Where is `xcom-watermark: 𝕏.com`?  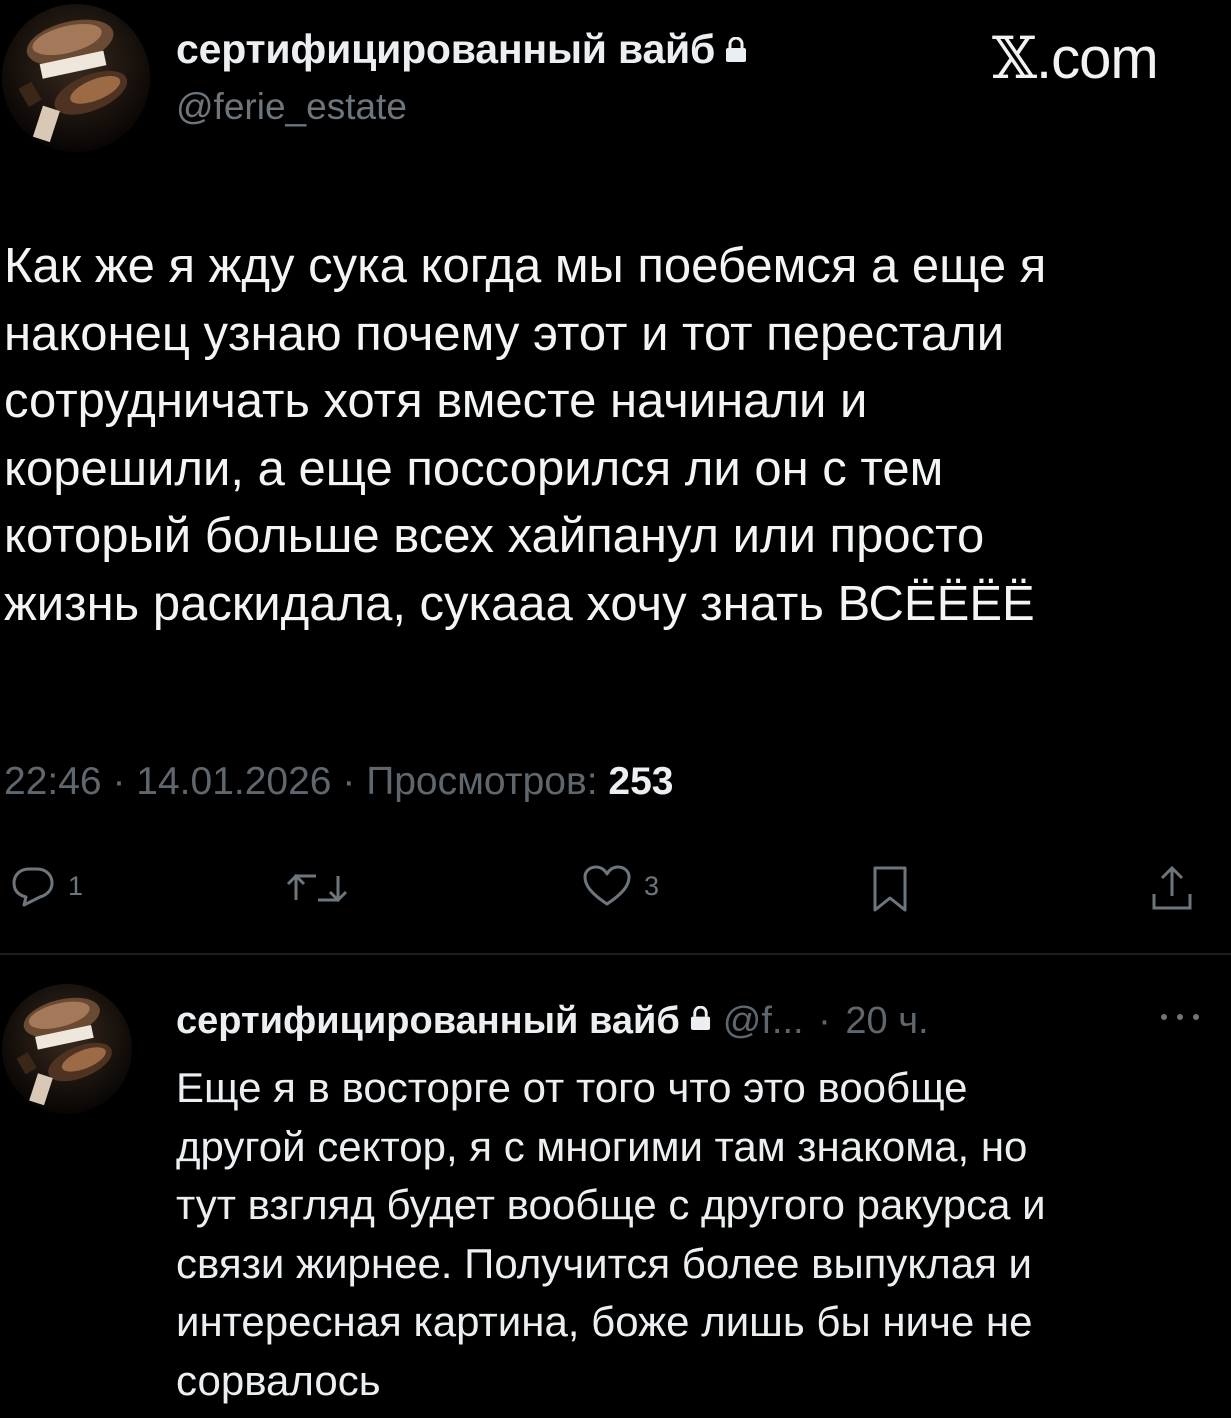
xcom-watermark: 𝕏.com is located at coordinates (1075, 58).